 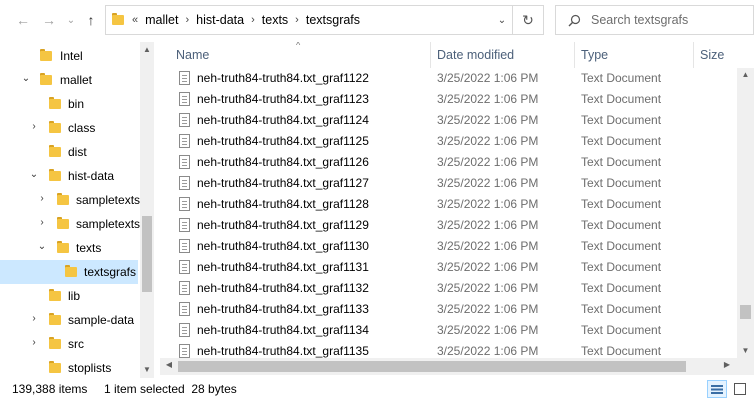 I want to click on nav-item-label: Intel, so click(x=71, y=56).